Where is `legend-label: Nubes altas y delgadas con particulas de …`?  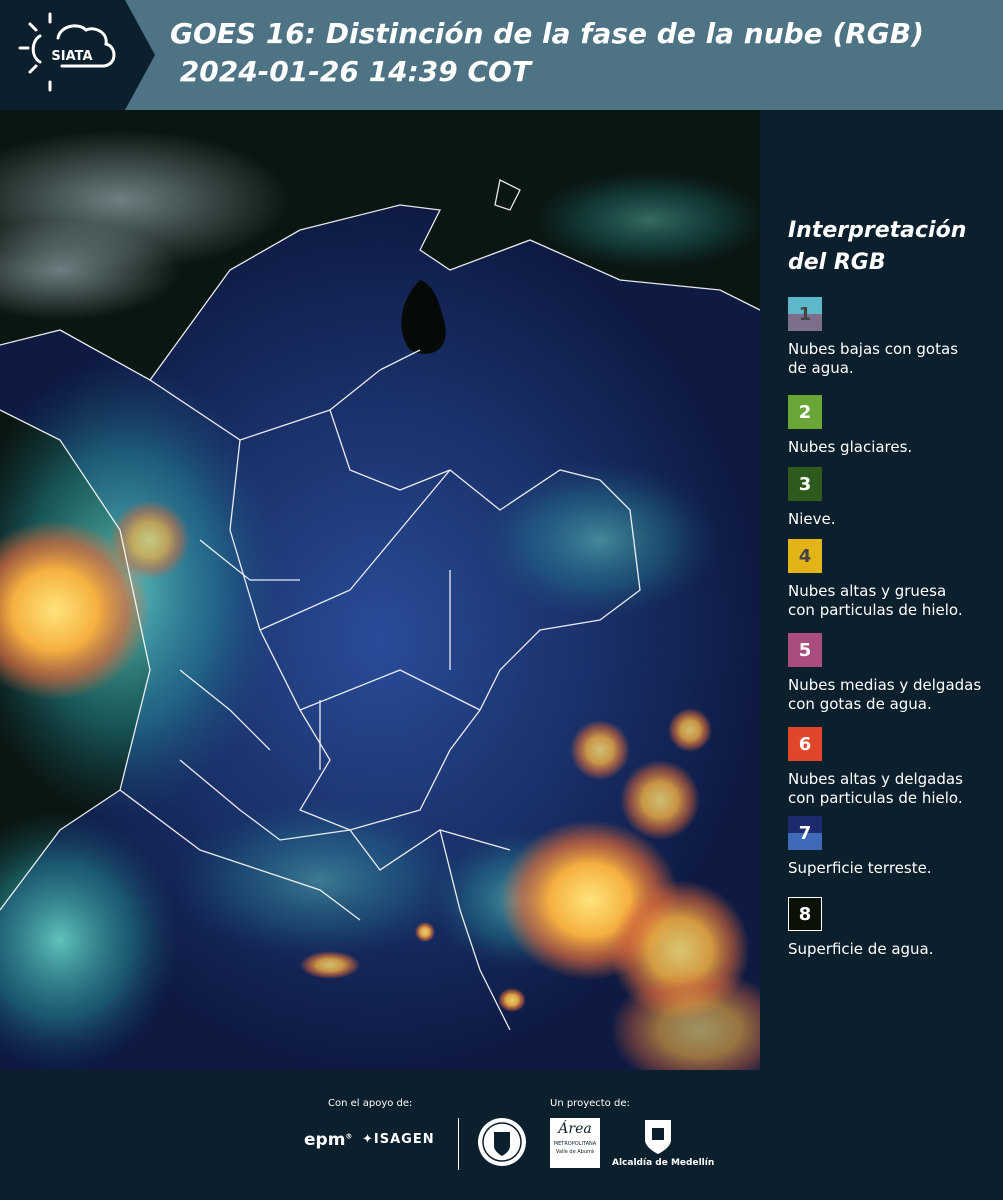 legend-label: Nubes altas y delgadas con particulas de … is located at coordinates (888, 789).